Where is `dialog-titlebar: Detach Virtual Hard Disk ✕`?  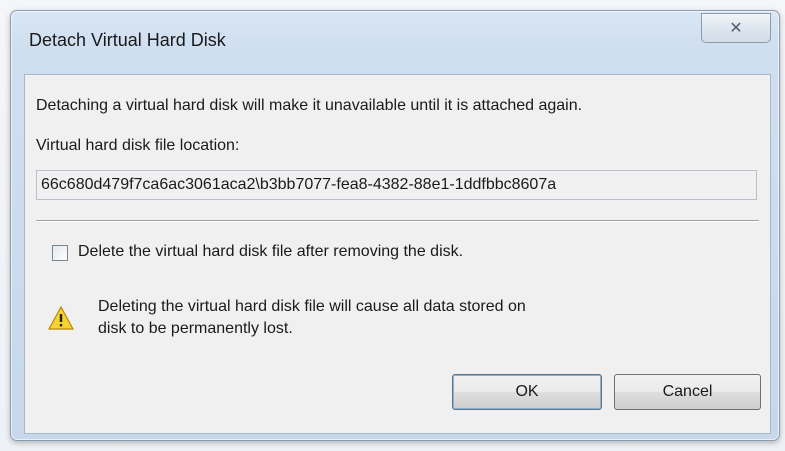 dialog-titlebar: Detach Virtual Hard Disk ✕ is located at coordinates (395, 40).